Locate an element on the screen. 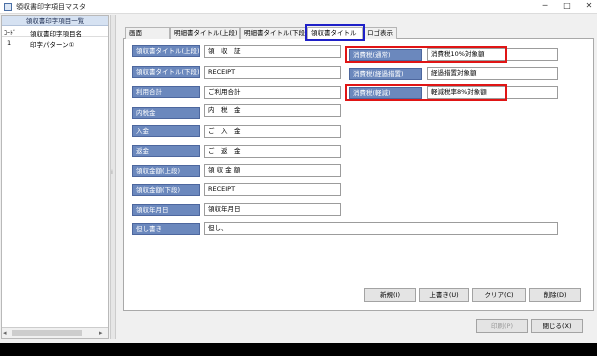 The width and height of the screenshot is (597, 356). input-receipt-title-lower: RECEIPT is located at coordinates (272, 72).